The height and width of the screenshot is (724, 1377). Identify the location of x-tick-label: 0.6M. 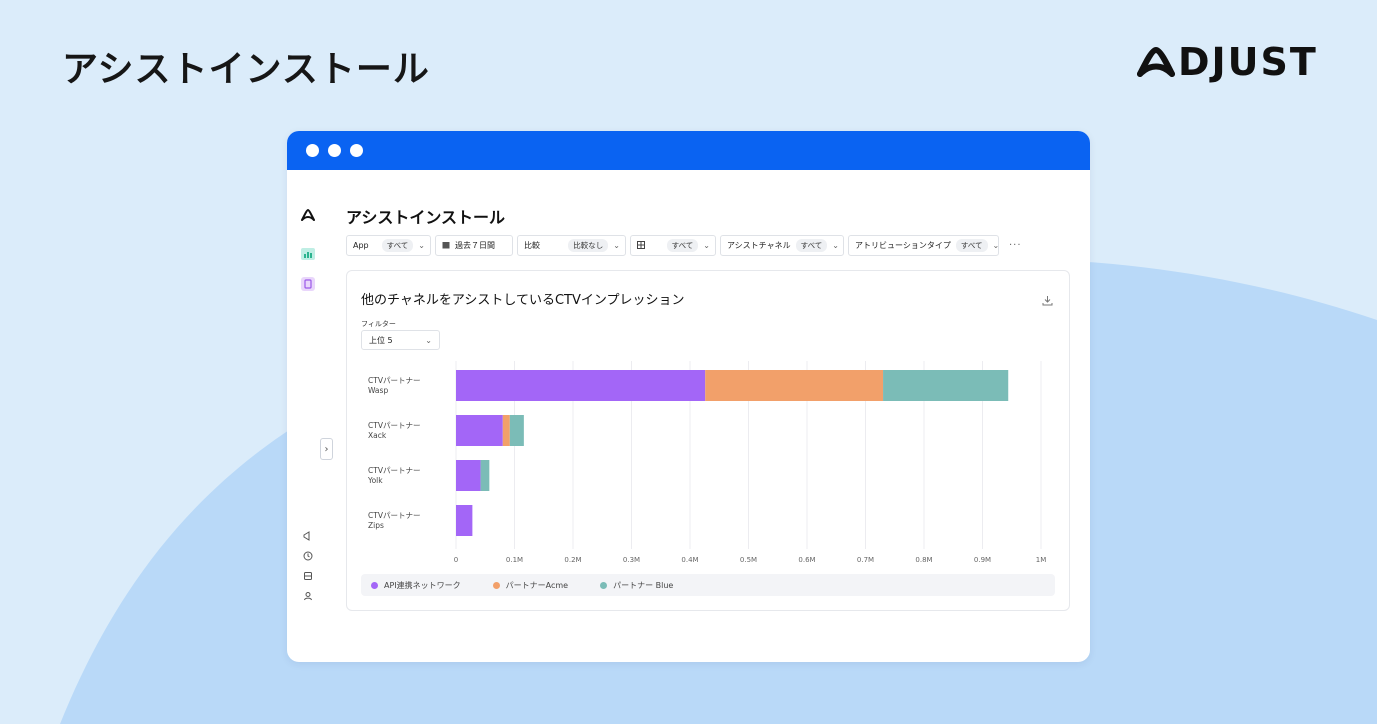
(806, 560).